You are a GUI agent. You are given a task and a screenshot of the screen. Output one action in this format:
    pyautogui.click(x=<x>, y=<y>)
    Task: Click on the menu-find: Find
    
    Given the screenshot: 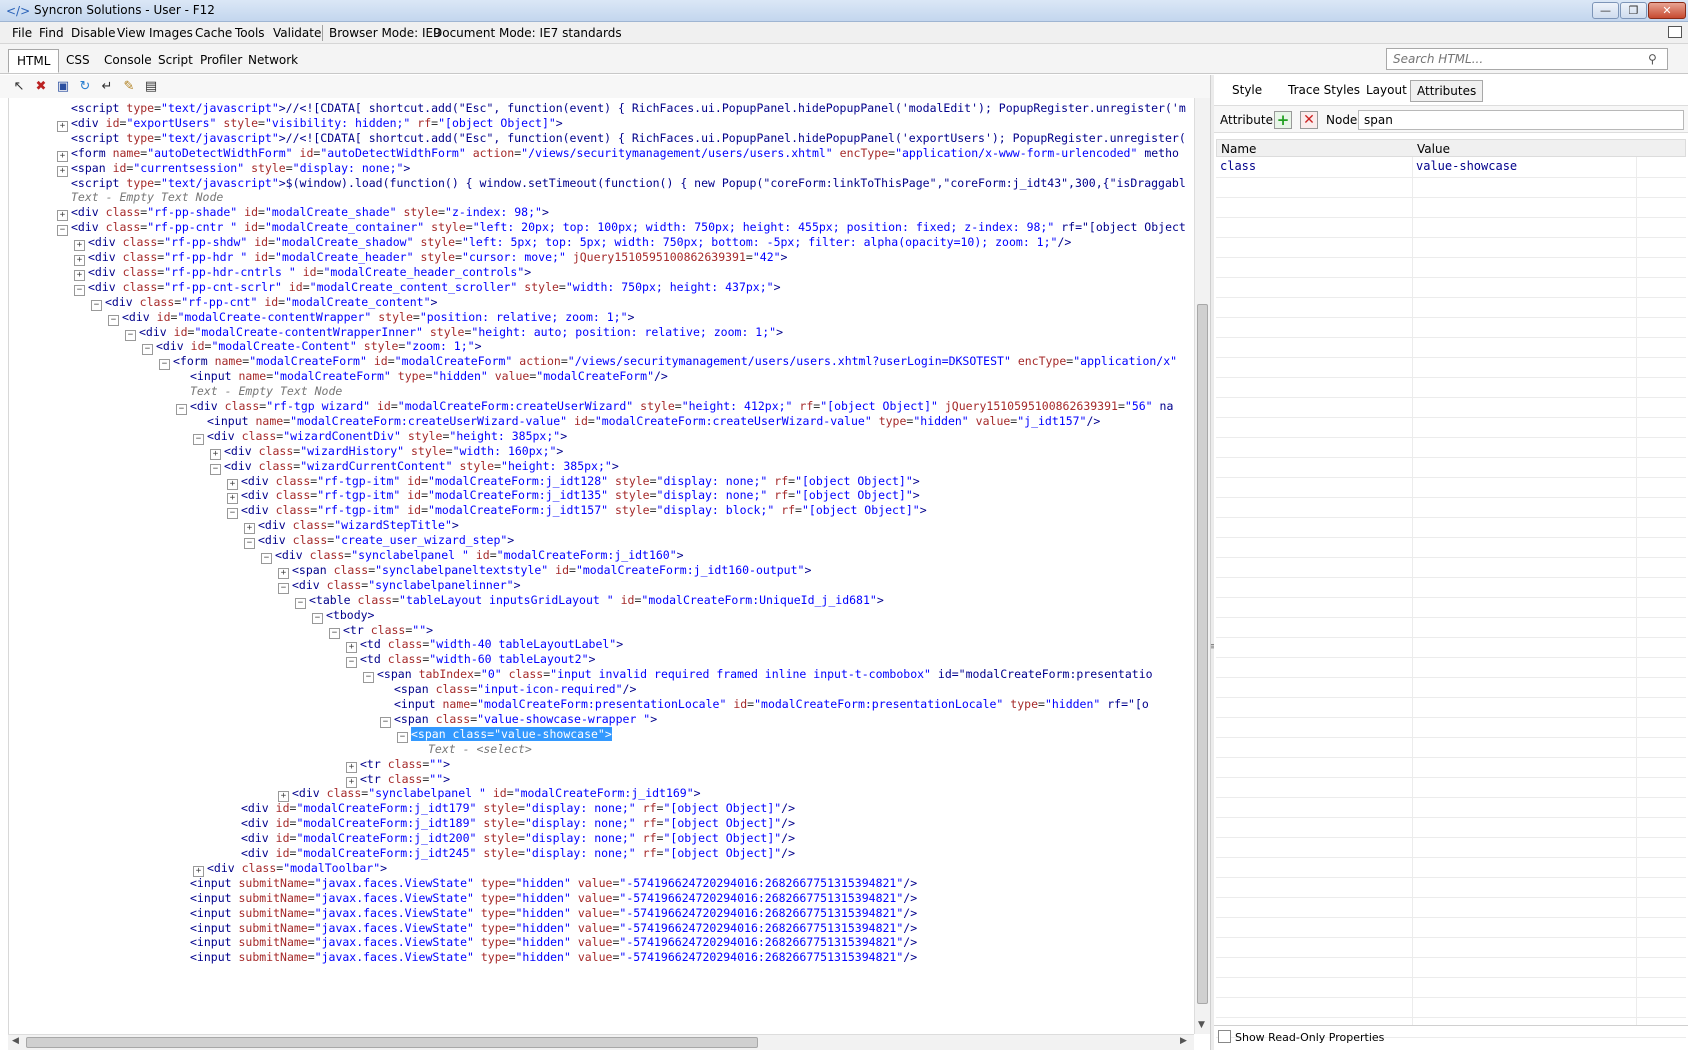 What is the action you would take?
    pyautogui.click(x=51, y=33)
    